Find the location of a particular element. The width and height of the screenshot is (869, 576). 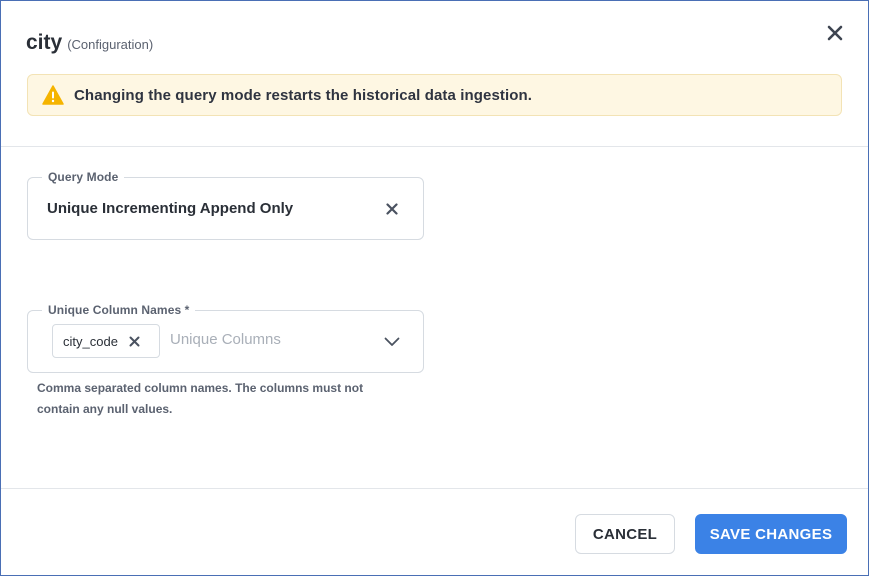

footer-divider is located at coordinates (434, 488).